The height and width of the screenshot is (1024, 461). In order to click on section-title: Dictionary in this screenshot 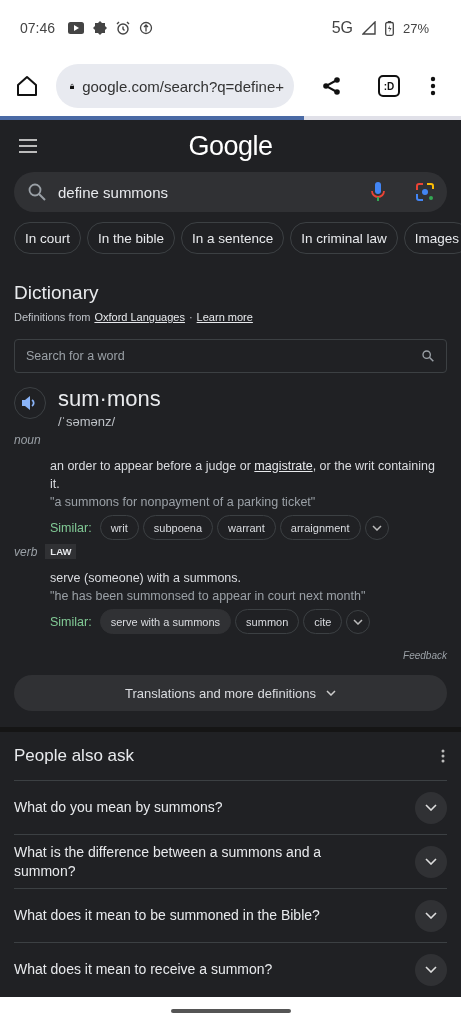, I will do `click(57, 293)`.